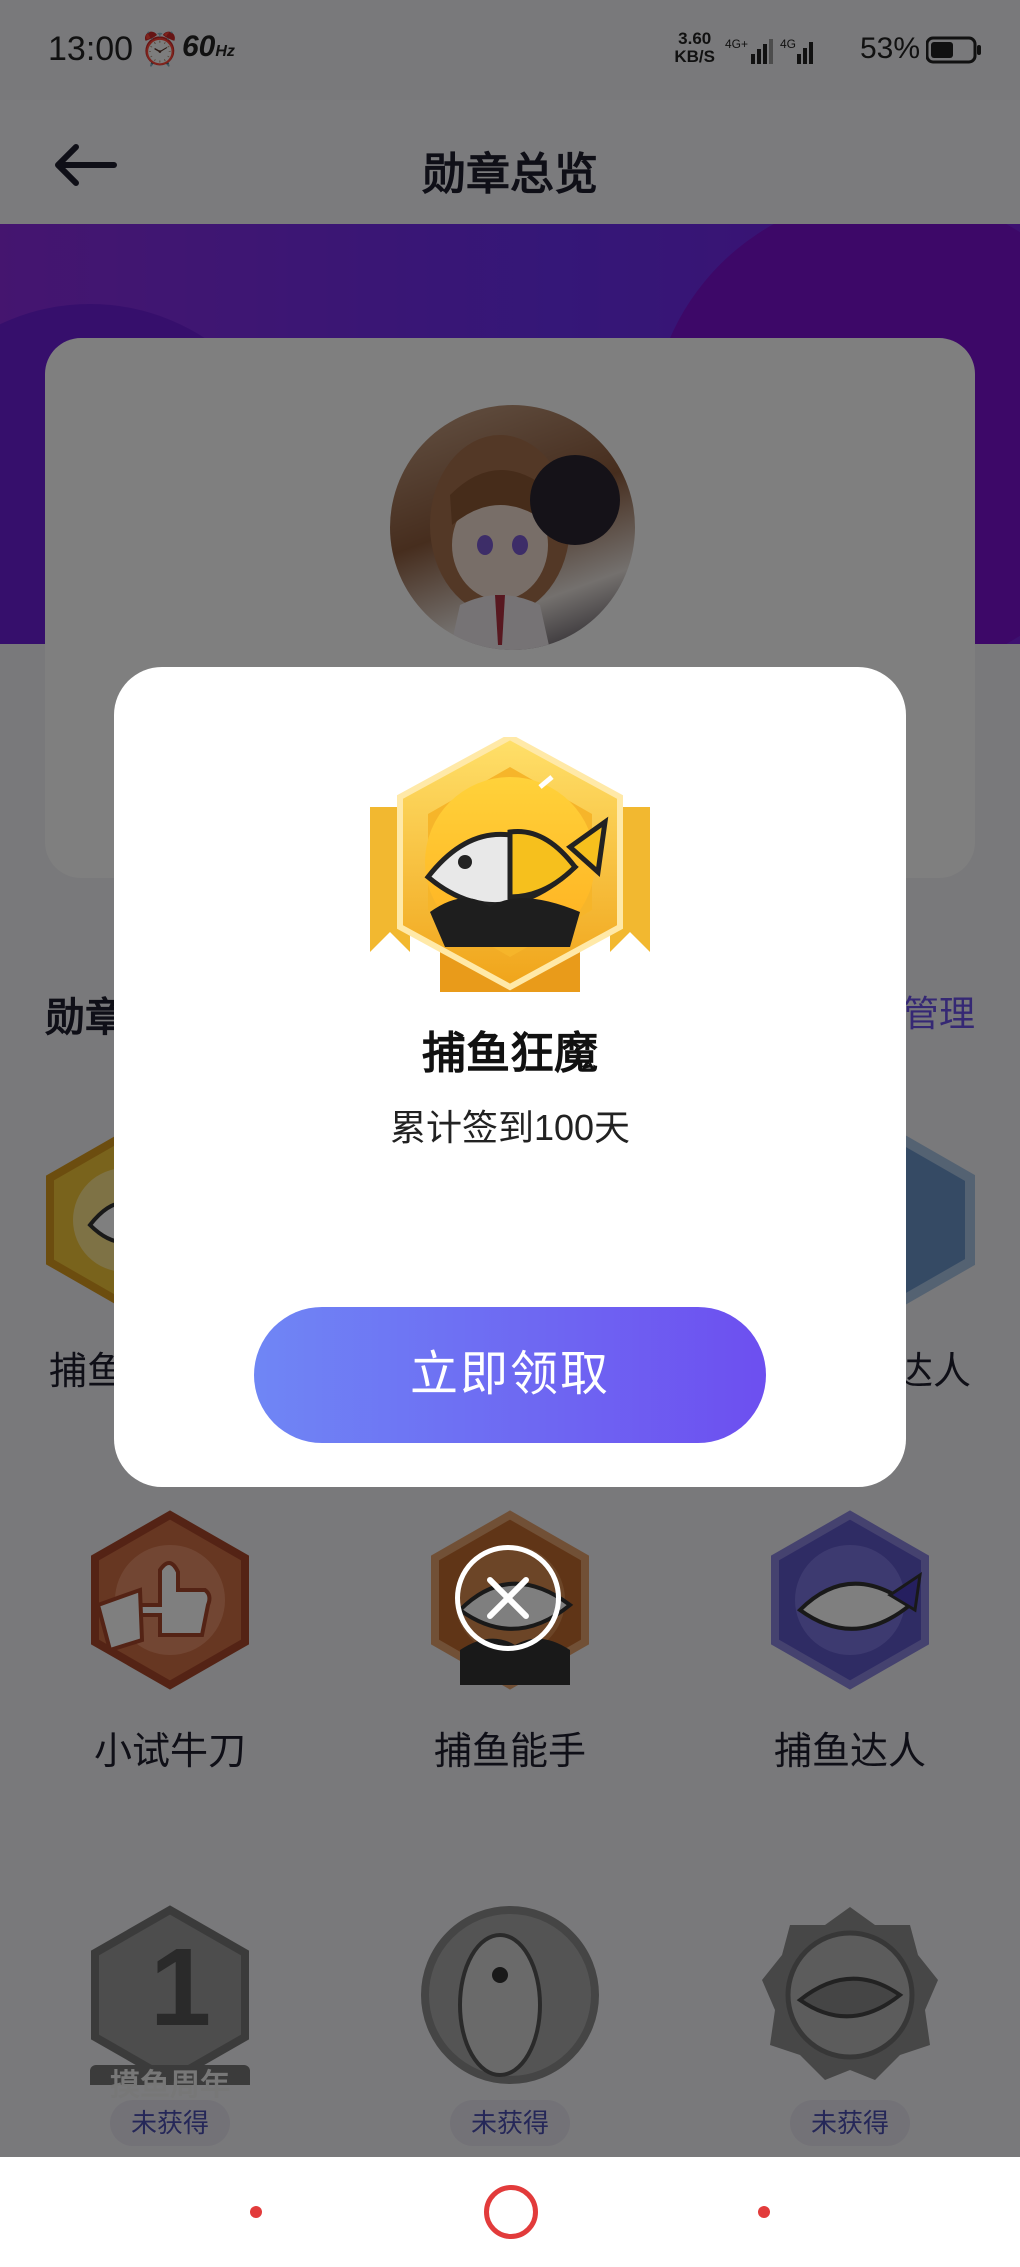 Image resolution: width=1020 pixels, height=2267 pixels. I want to click on dialog-badge-name: 捕鱼狂魔, so click(510, 1053).